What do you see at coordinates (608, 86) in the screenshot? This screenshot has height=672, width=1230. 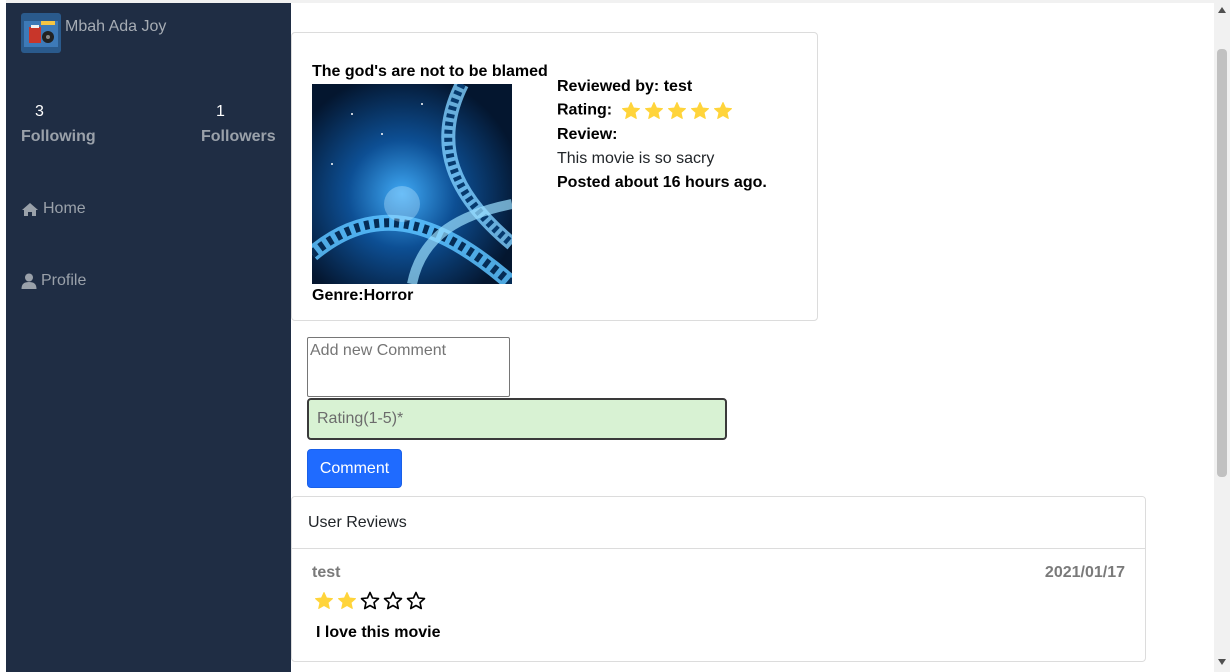 I see `reviewed-by-label: Reviewed by:` at bounding box center [608, 86].